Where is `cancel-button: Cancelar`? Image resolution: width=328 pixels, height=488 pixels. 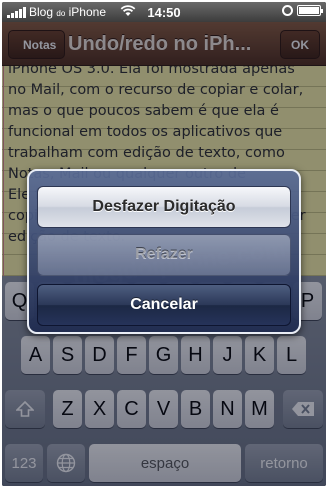 cancel-button: Cancelar is located at coordinates (164, 305).